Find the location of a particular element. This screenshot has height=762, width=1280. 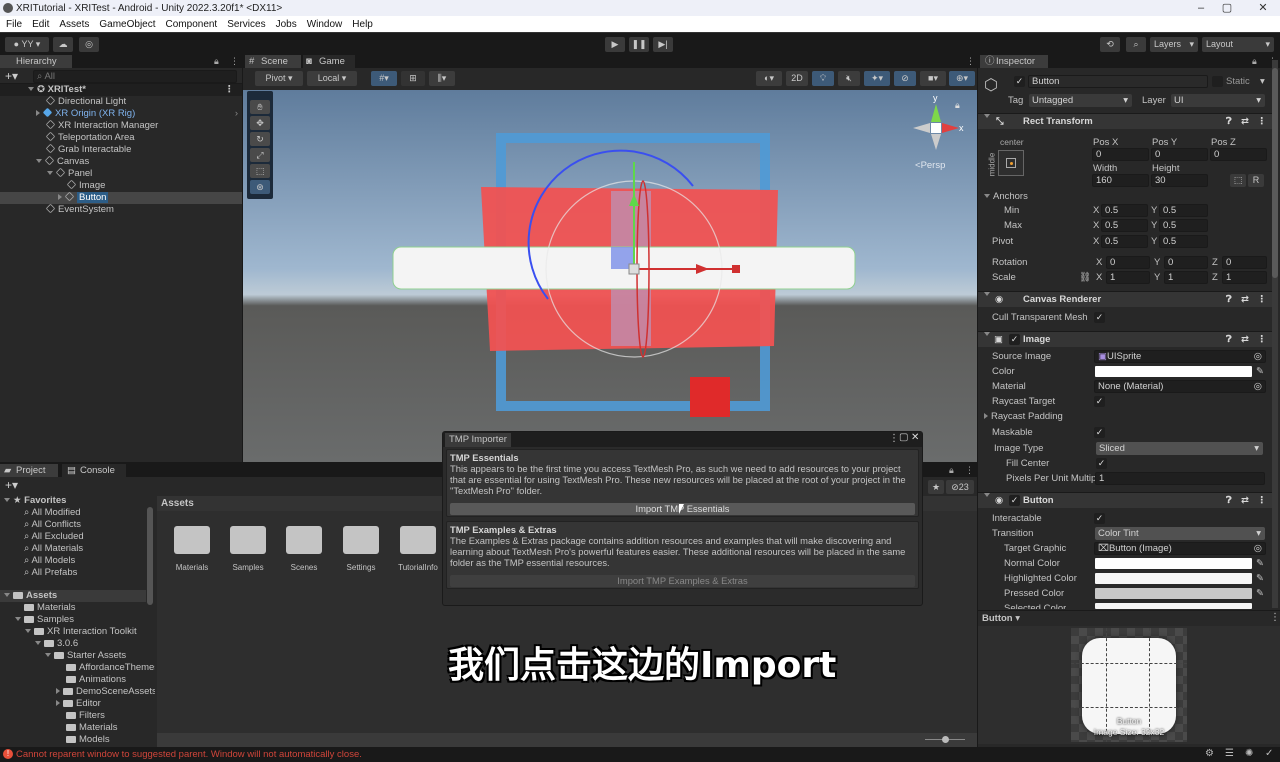

hierarchy-item: Panel is located at coordinates (121, 173).